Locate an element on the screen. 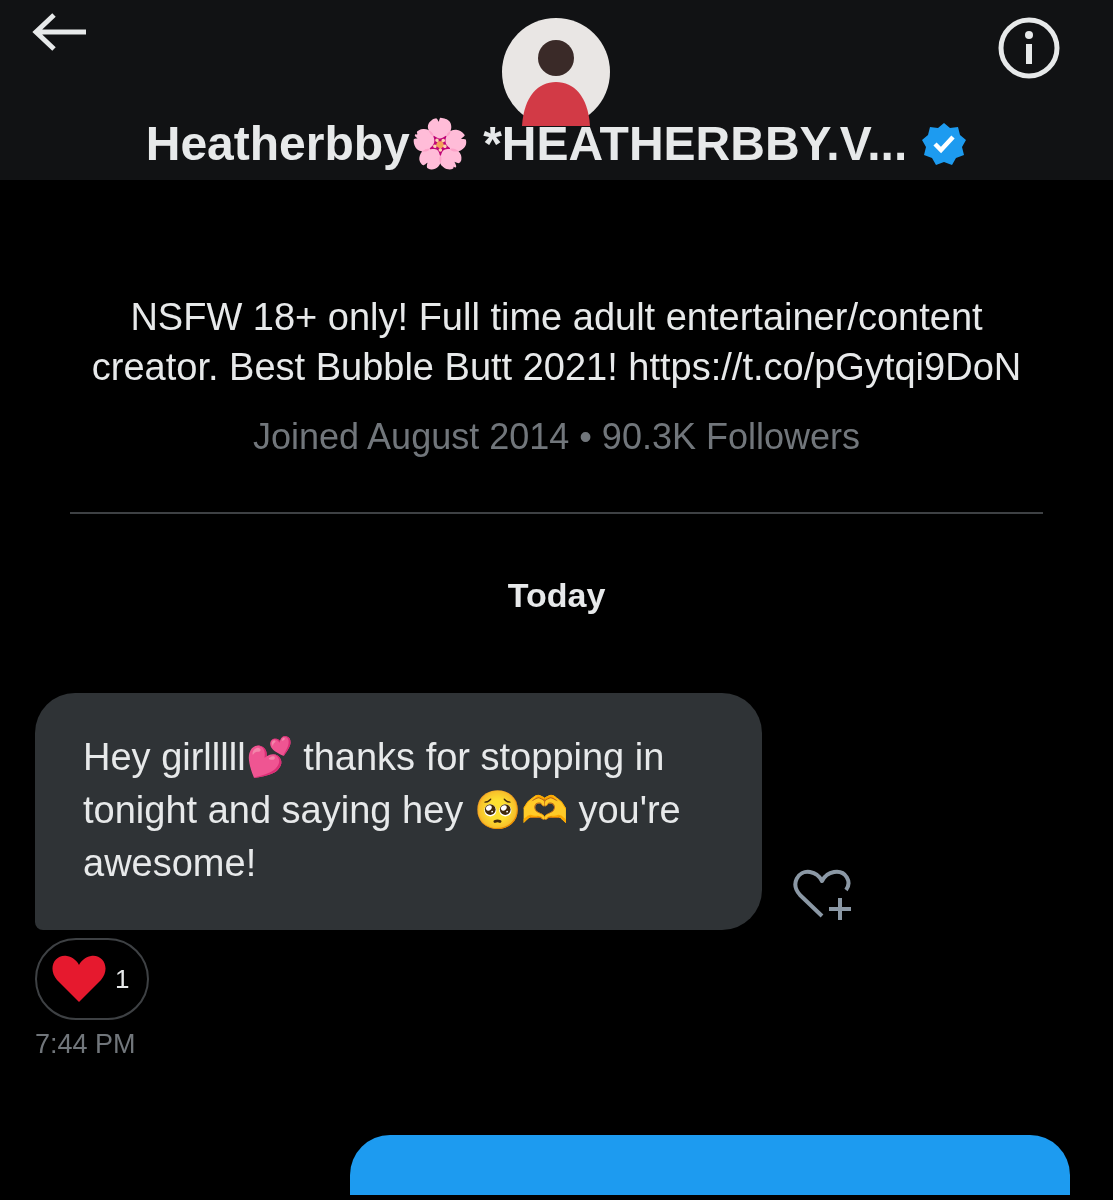 The image size is (1113, 1200). avatar is located at coordinates (556, 72).